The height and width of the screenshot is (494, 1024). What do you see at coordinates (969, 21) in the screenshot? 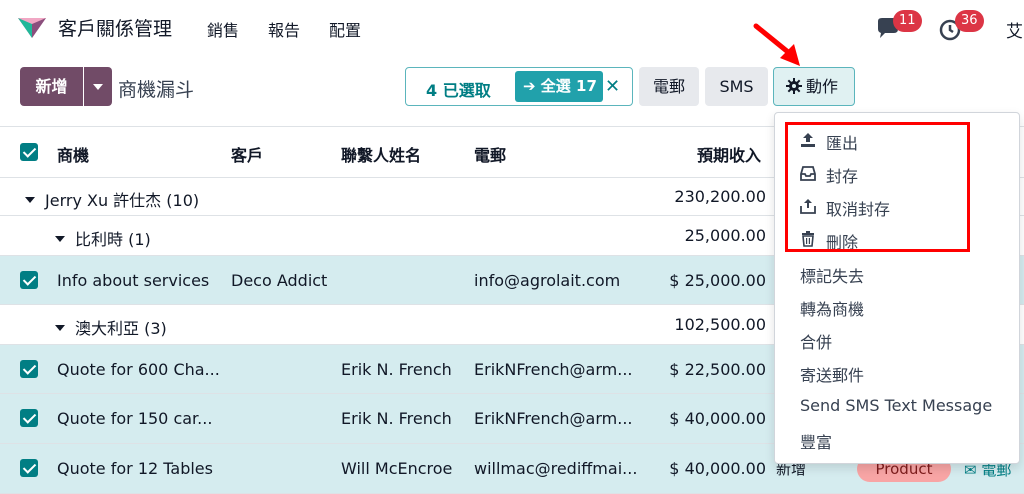
I see `activities-badge: 36` at bounding box center [969, 21].